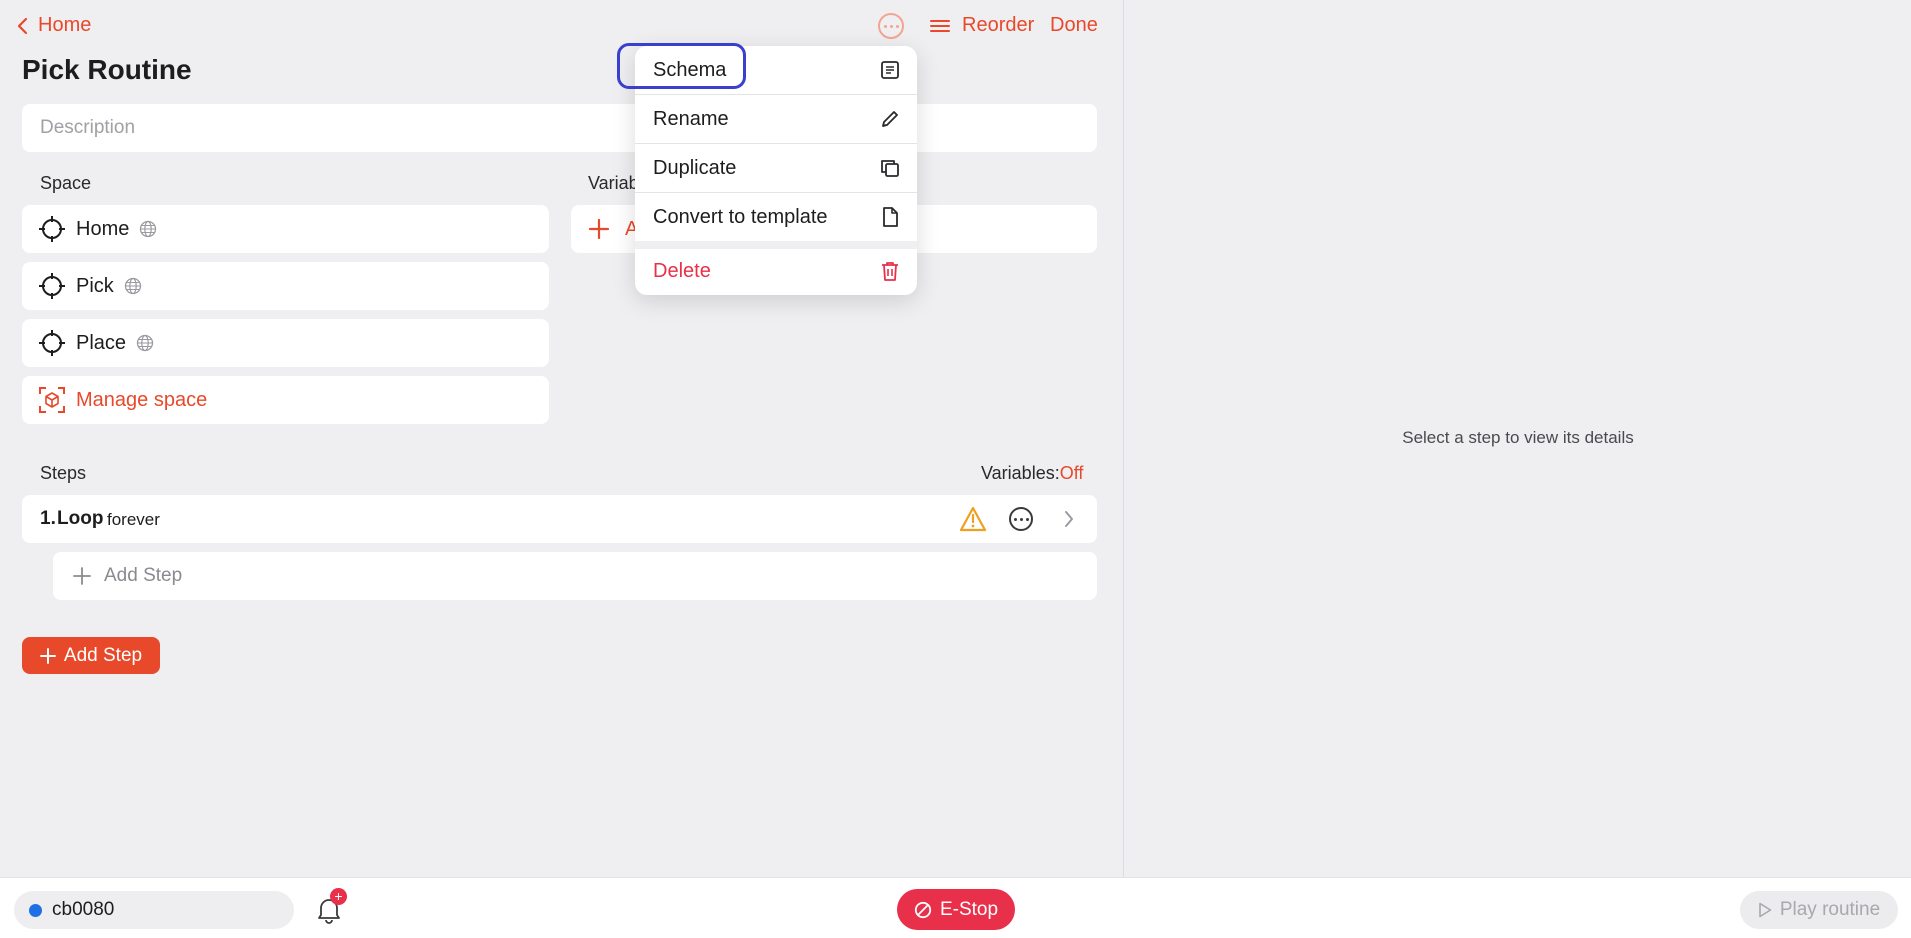  Describe the element at coordinates (1021, 519) in the screenshot. I see `step-more-button` at that location.